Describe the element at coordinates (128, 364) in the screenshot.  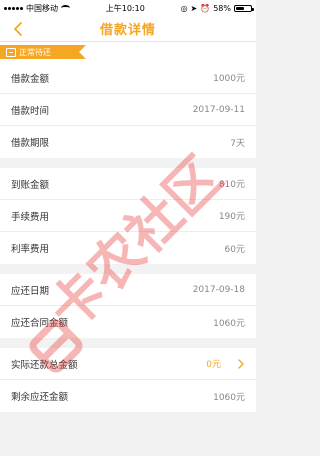
I see `row-actual-repayment: 实际还款总金额 0元` at that location.